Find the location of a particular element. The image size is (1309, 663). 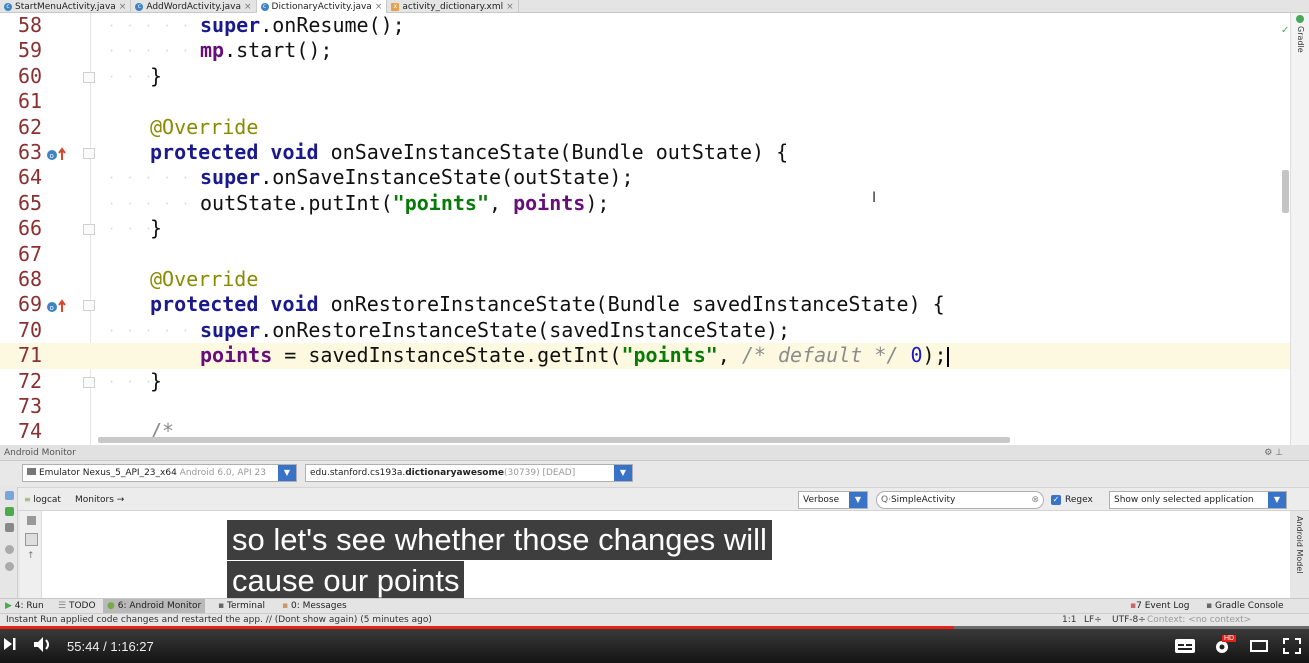

android-model-tool-label: Android Model is located at coordinates (1299, 545).